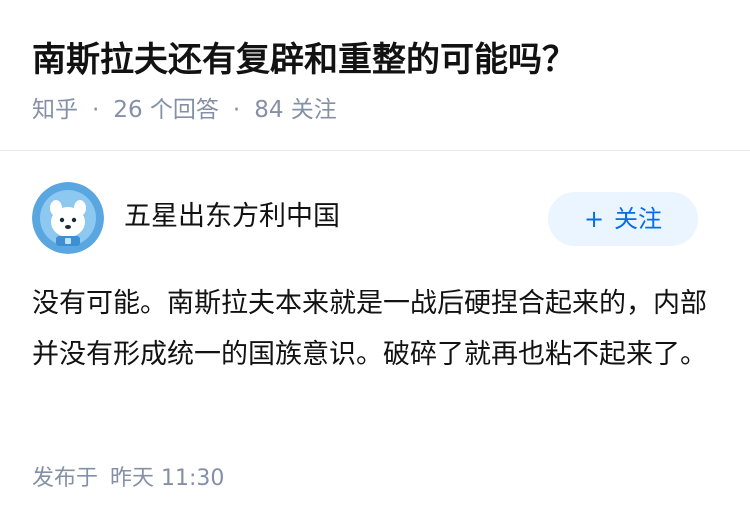 This screenshot has width=750, height=530. Describe the element at coordinates (594, 219) in the screenshot. I see `plus-icon: +` at that location.